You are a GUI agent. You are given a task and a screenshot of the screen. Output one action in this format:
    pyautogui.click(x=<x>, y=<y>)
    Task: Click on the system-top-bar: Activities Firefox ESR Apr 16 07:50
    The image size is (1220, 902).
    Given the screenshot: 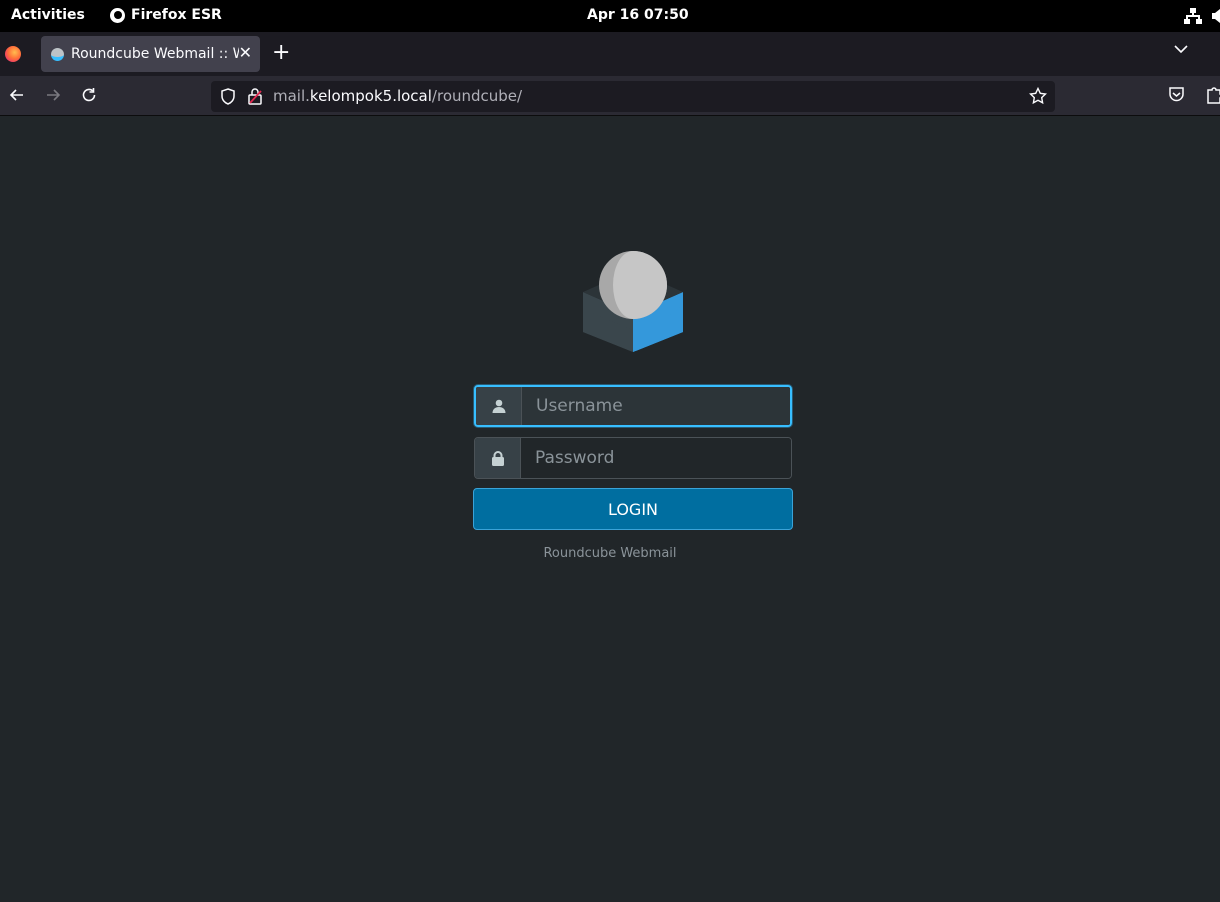 What is the action you would take?
    pyautogui.click(x=610, y=16)
    